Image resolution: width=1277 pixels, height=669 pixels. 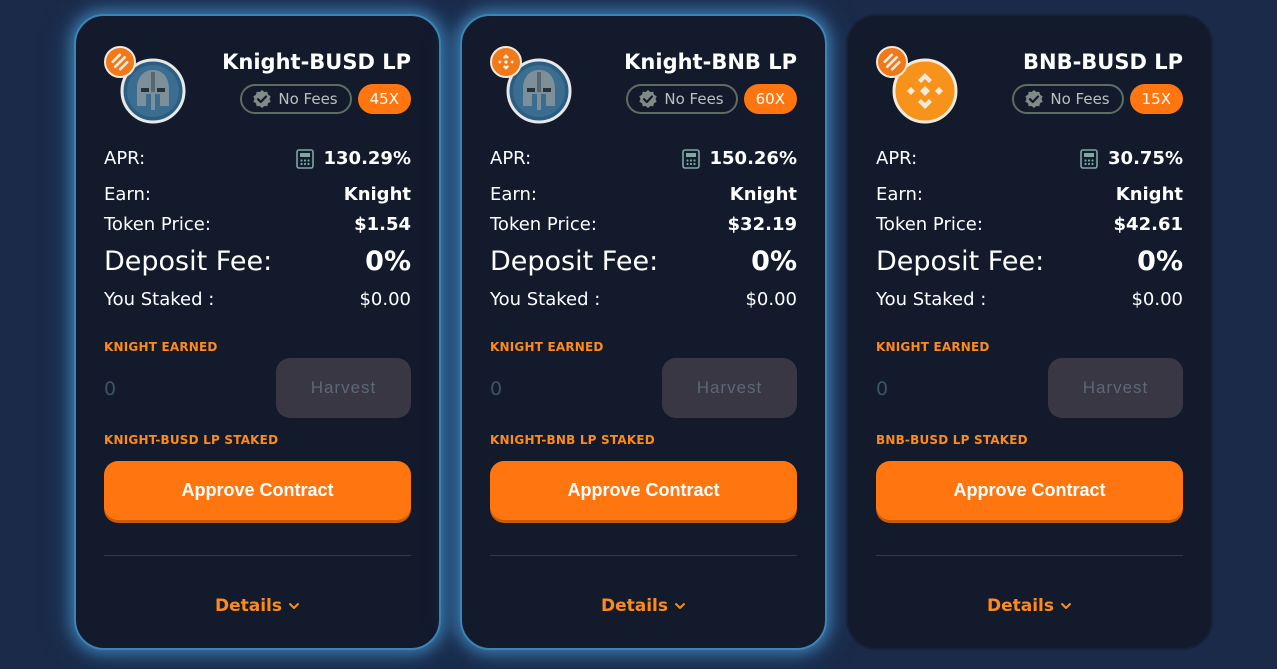 I want to click on pool-tags: No Fees 60X, so click(x=711, y=99).